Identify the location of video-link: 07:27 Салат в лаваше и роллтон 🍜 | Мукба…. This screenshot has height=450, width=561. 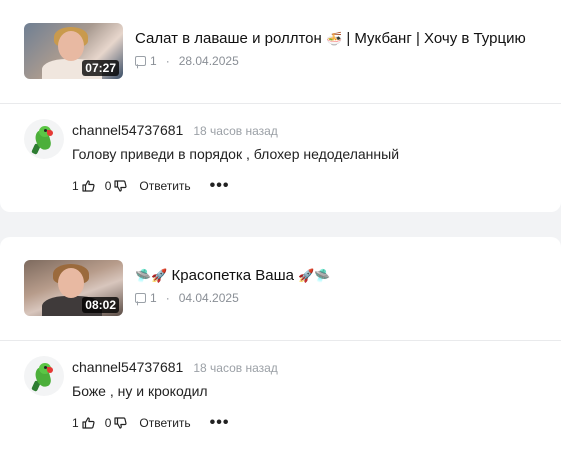
(292, 51).